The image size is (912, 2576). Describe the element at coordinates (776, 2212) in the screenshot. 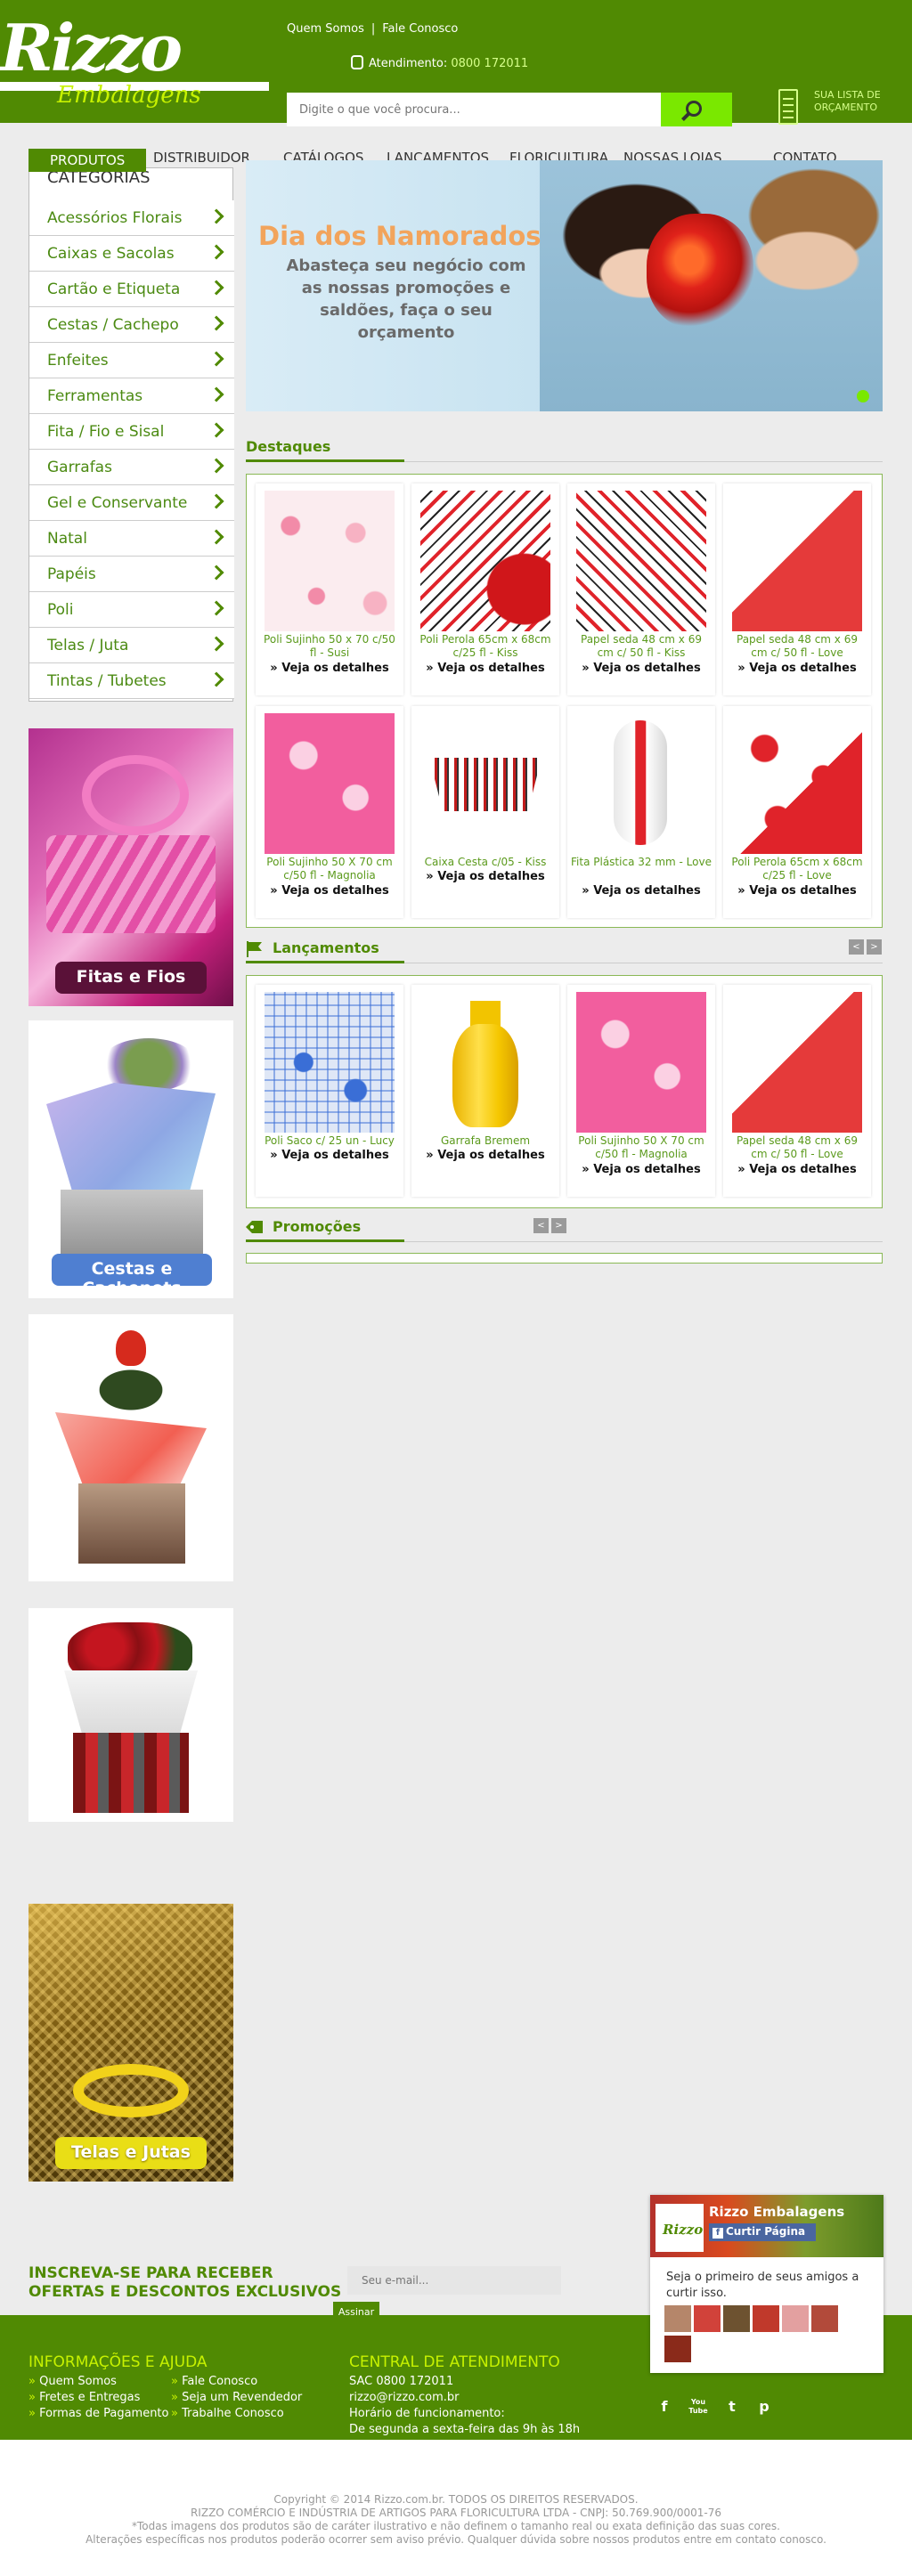

I see `facebook-page-name: Rizzo Embalagens` at that location.